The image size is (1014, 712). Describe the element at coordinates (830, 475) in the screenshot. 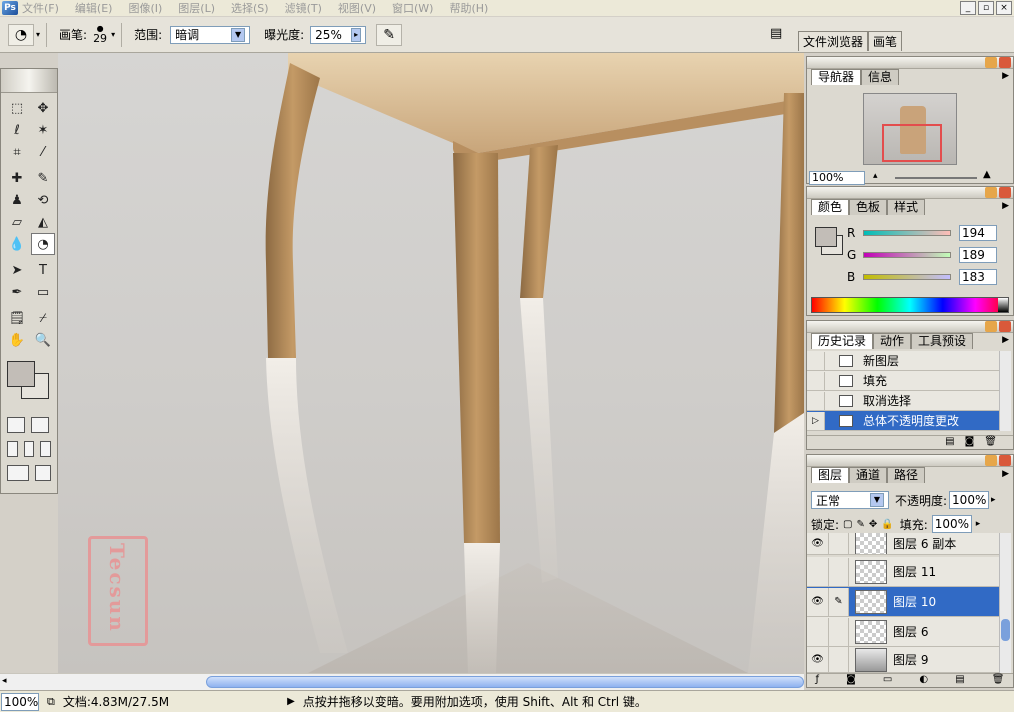

I see `tab-layers: 图层` at that location.